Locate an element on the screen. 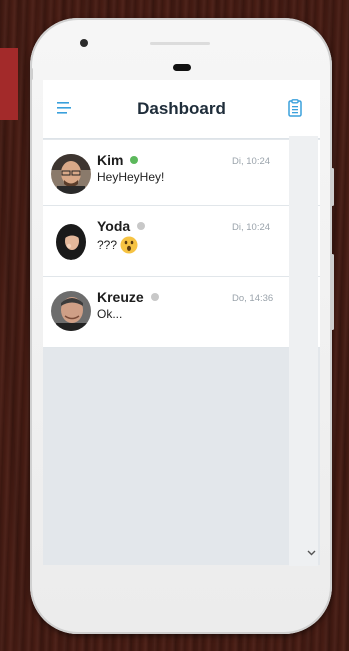  chat-item: Yoda ??? Di, 10:24 is located at coordinates (181, 241).